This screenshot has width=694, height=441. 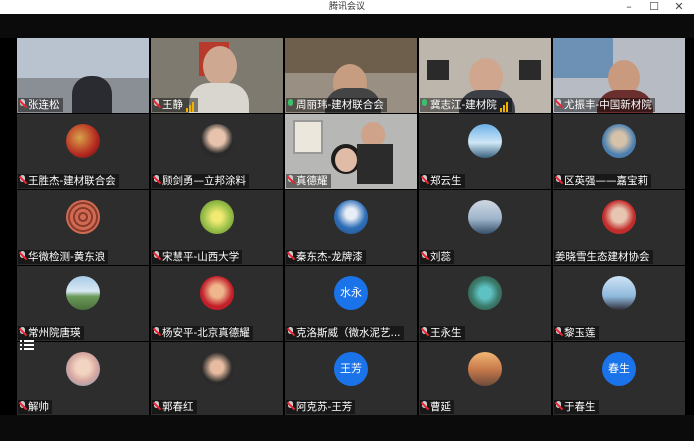 I want to click on participant-name: 刘蕊, so click(x=440, y=257).